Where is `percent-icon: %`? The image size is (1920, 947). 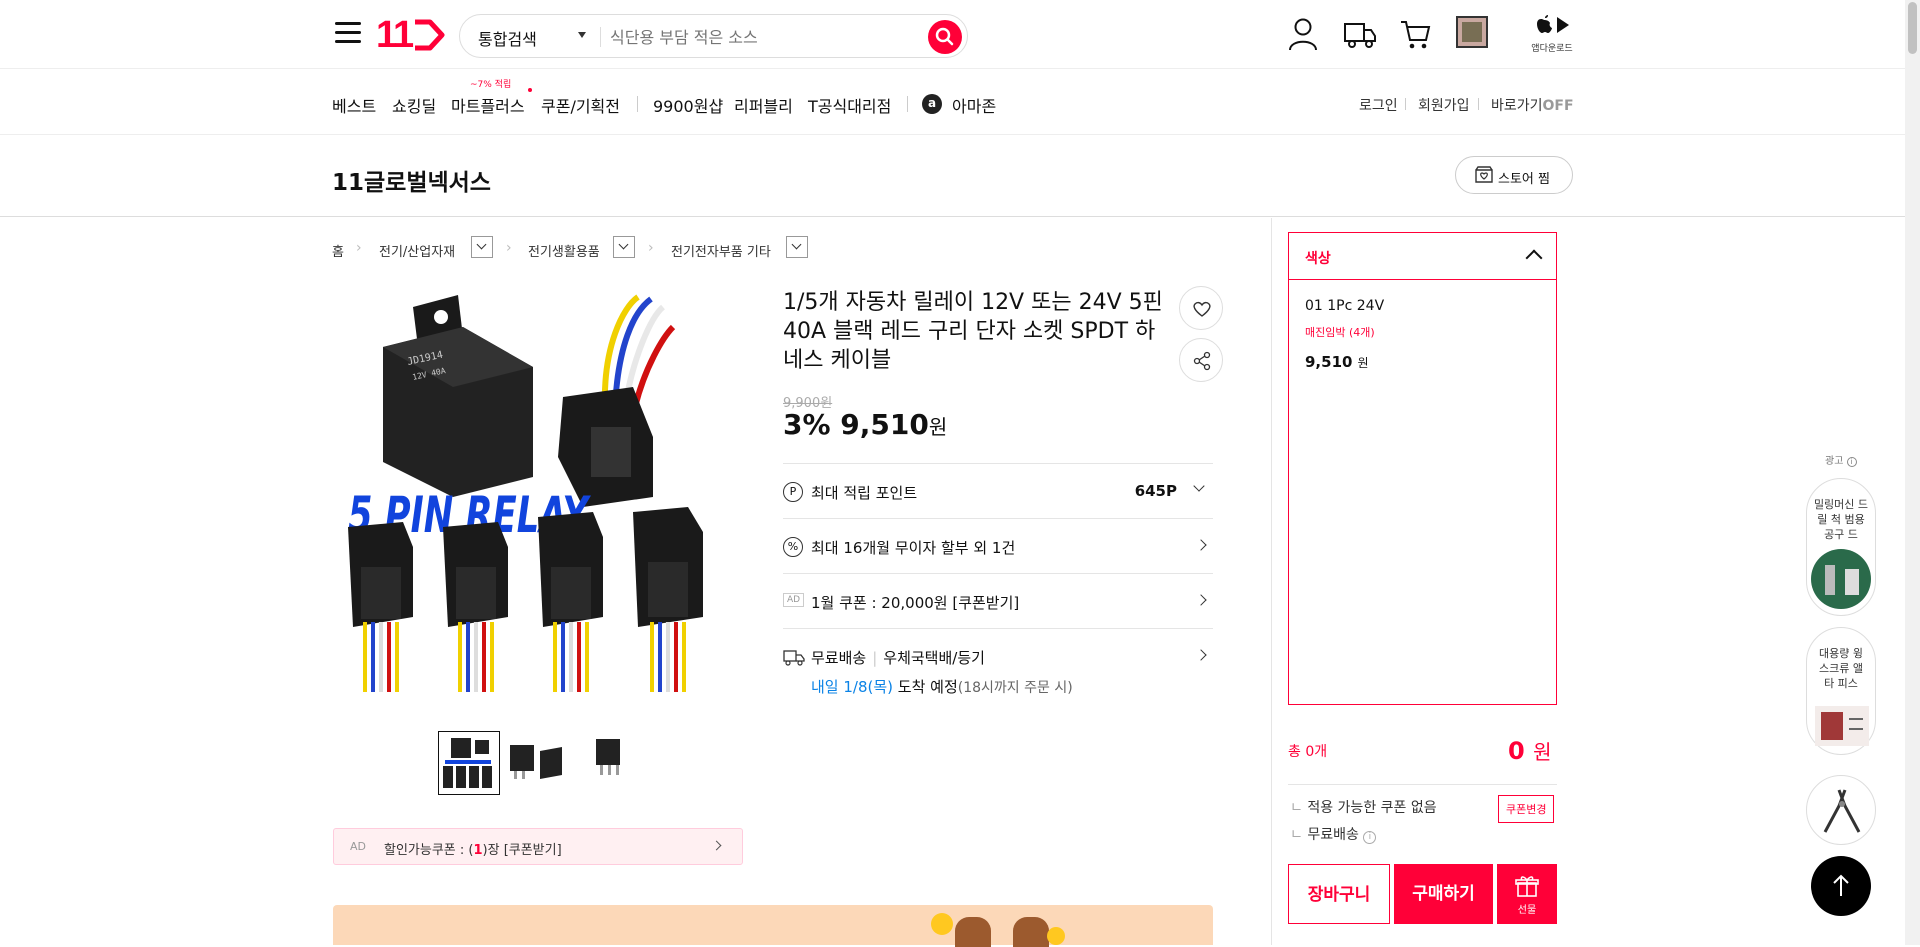 percent-icon: % is located at coordinates (793, 547).